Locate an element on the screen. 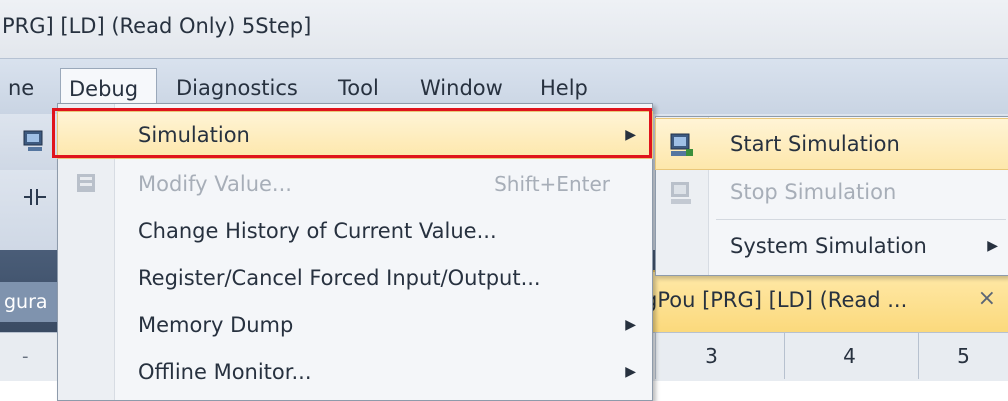  submenu-item-label: Stop Simulation is located at coordinates (813, 192).